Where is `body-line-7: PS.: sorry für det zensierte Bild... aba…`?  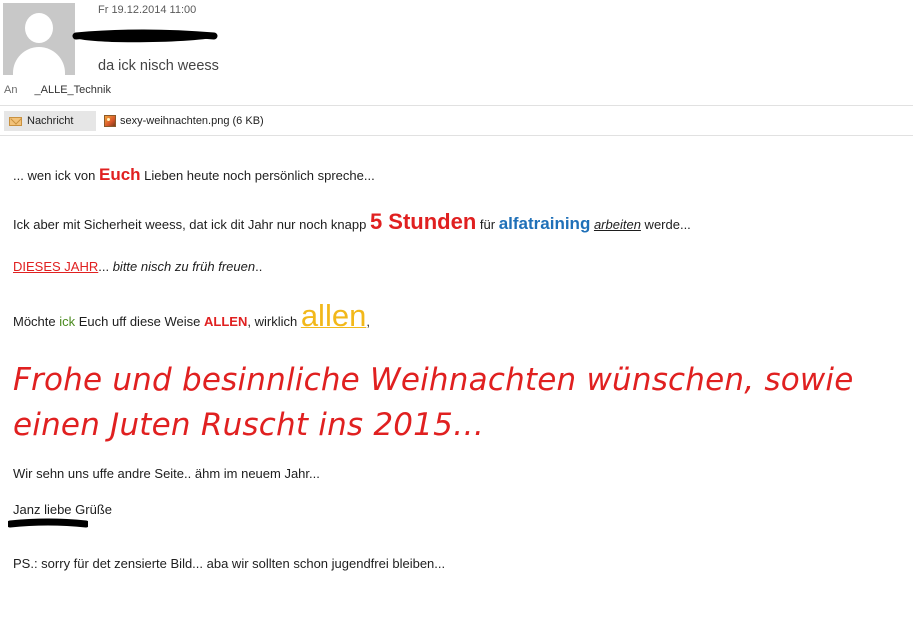
body-line-7: PS.: sorry für det zensierte Bild... aba… is located at coordinates (229, 563).